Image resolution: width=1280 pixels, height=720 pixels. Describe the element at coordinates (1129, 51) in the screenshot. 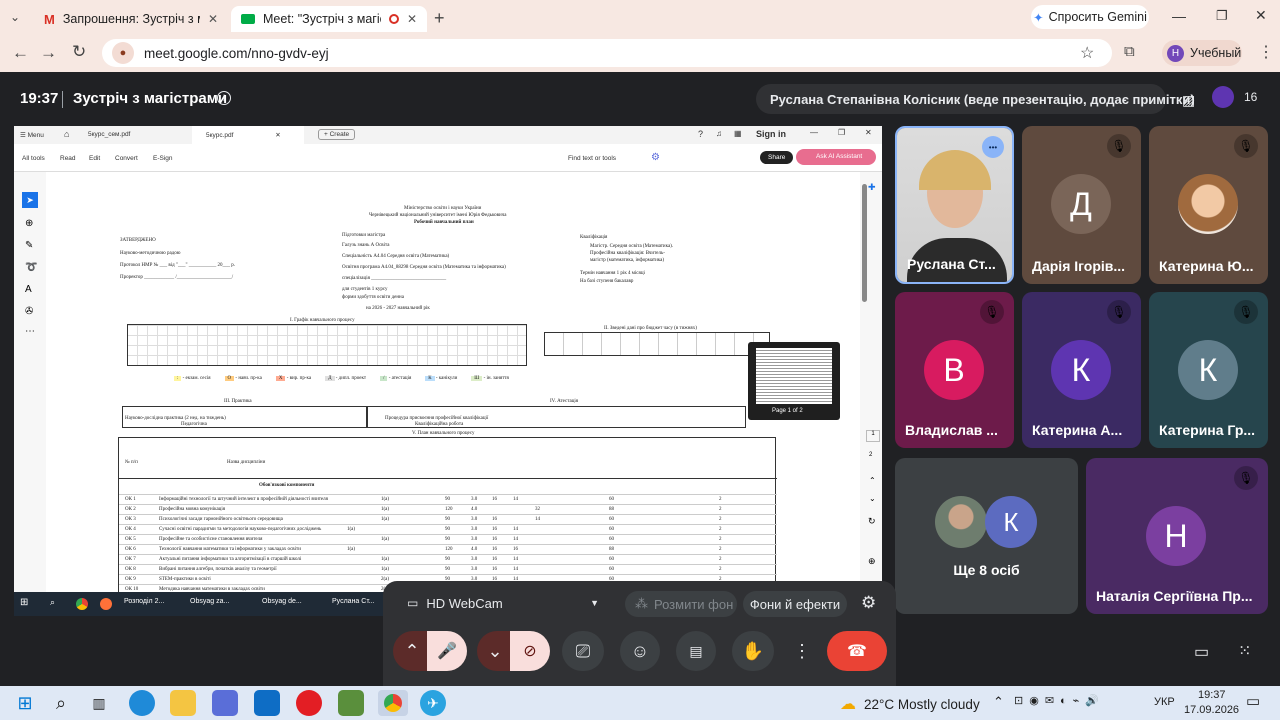

I see `extensions-icon: ⧉` at that location.